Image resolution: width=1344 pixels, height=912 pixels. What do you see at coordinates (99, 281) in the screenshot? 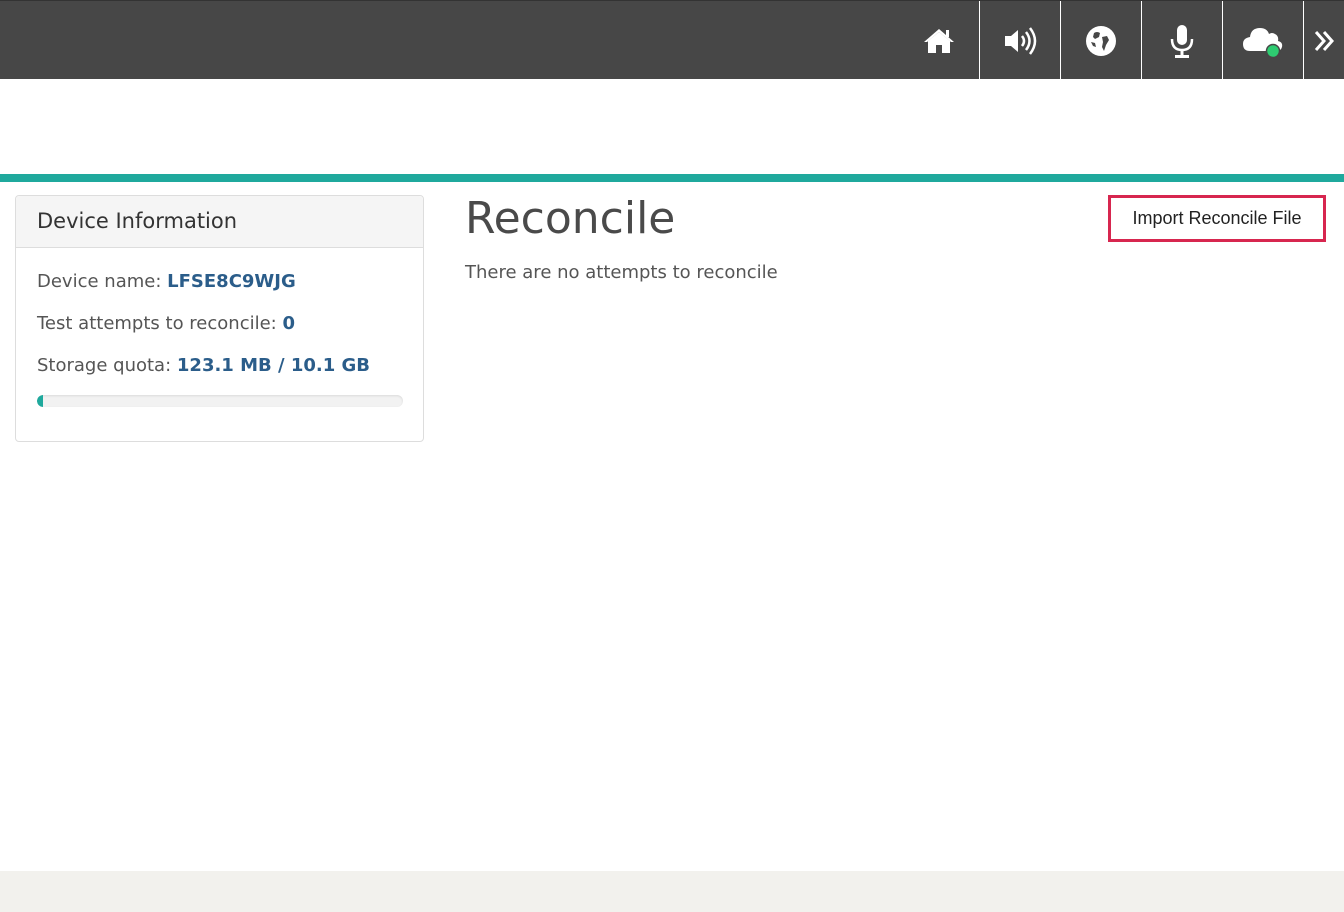
I see `device-name-label: Device name:` at bounding box center [99, 281].